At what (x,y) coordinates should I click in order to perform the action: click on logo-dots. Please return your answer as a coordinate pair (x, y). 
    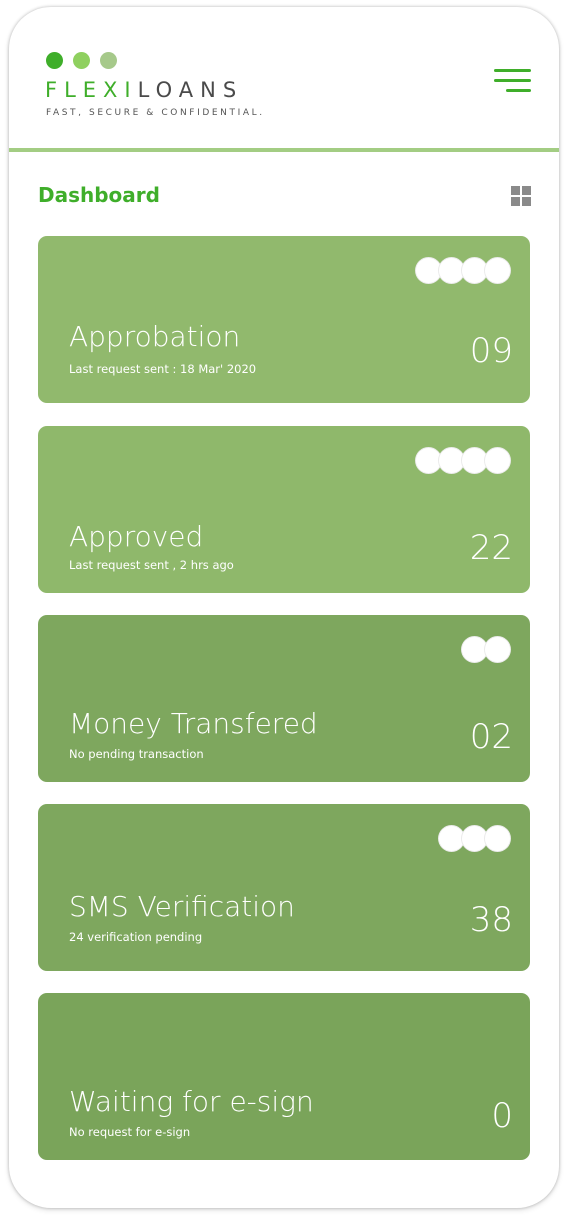
    Looking at the image, I should click on (90, 60).